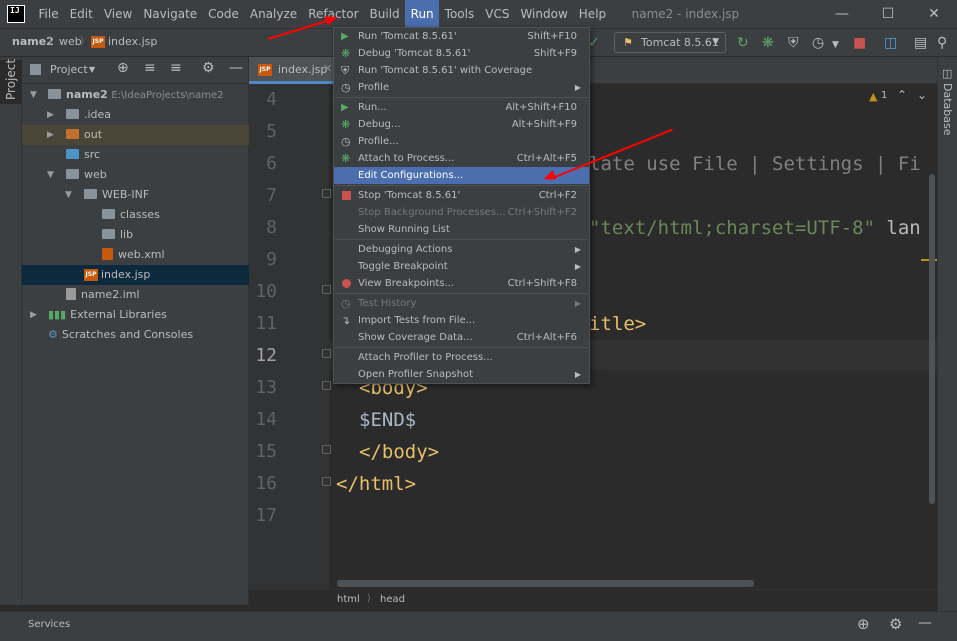 The height and width of the screenshot is (641, 957). What do you see at coordinates (743, 43) in the screenshot?
I see `rerun-icon: ↻` at bounding box center [743, 43].